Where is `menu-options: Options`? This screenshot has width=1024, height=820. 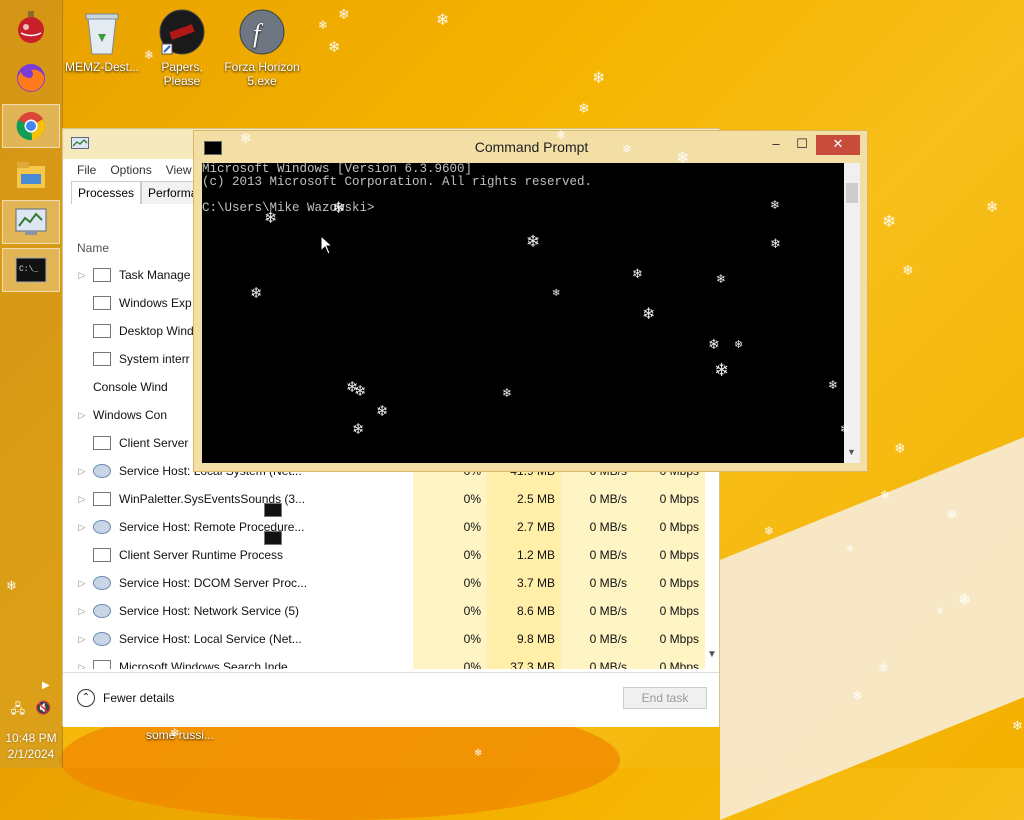 menu-options: Options is located at coordinates (130, 170).